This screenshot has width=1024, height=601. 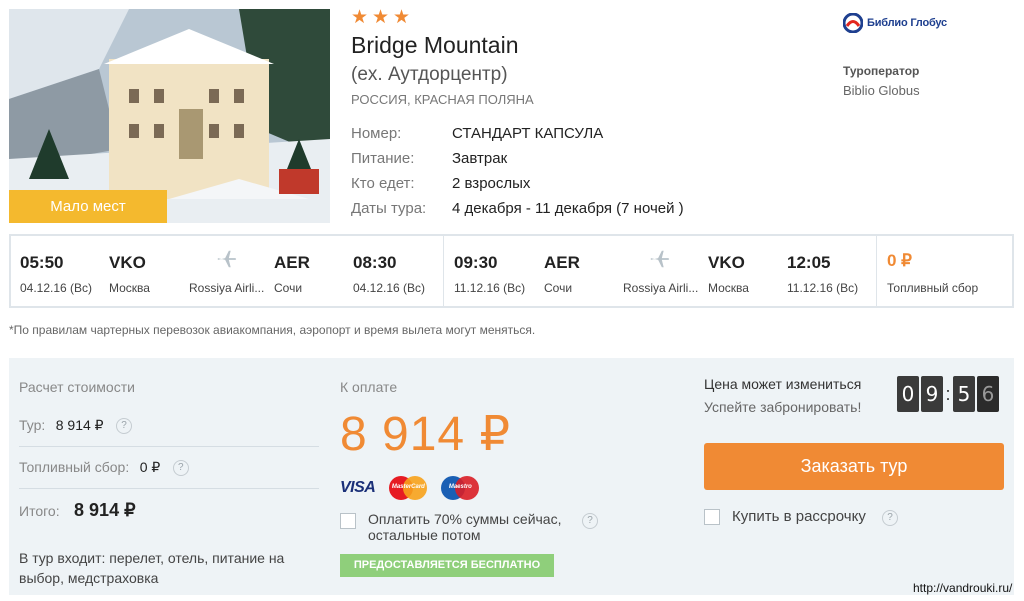 What do you see at coordinates (933, 288) in the screenshot?
I see `fuel-charge-label: Топливный сбор` at bounding box center [933, 288].